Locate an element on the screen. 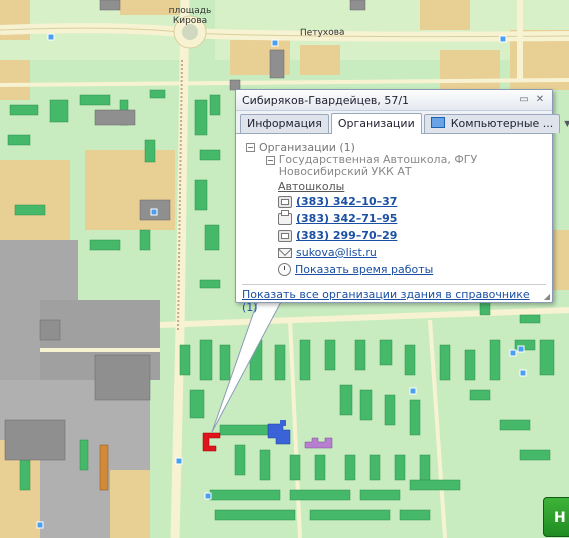  organizations-header: − Организации (1) is located at coordinates (395, 147).